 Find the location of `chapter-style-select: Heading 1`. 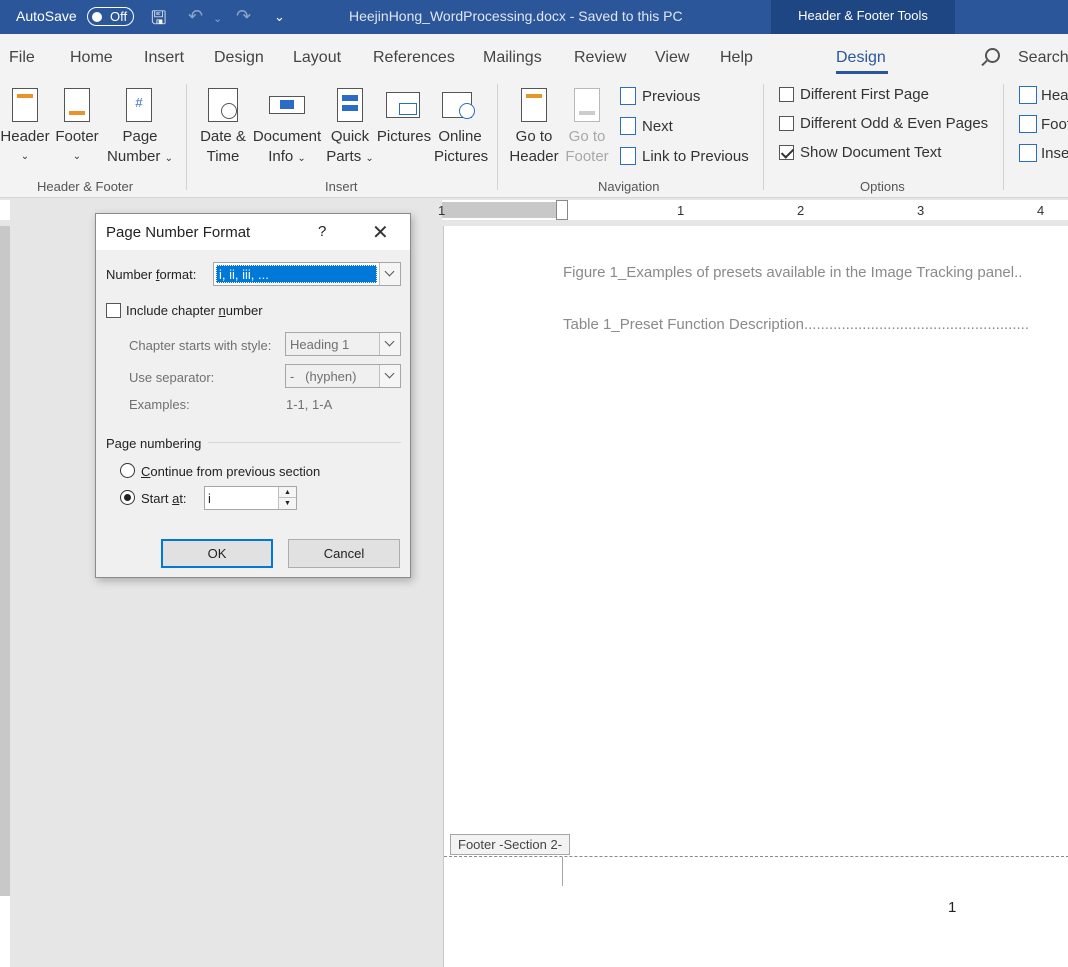

chapter-style-select: Heading 1 is located at coordinates (343, 344).